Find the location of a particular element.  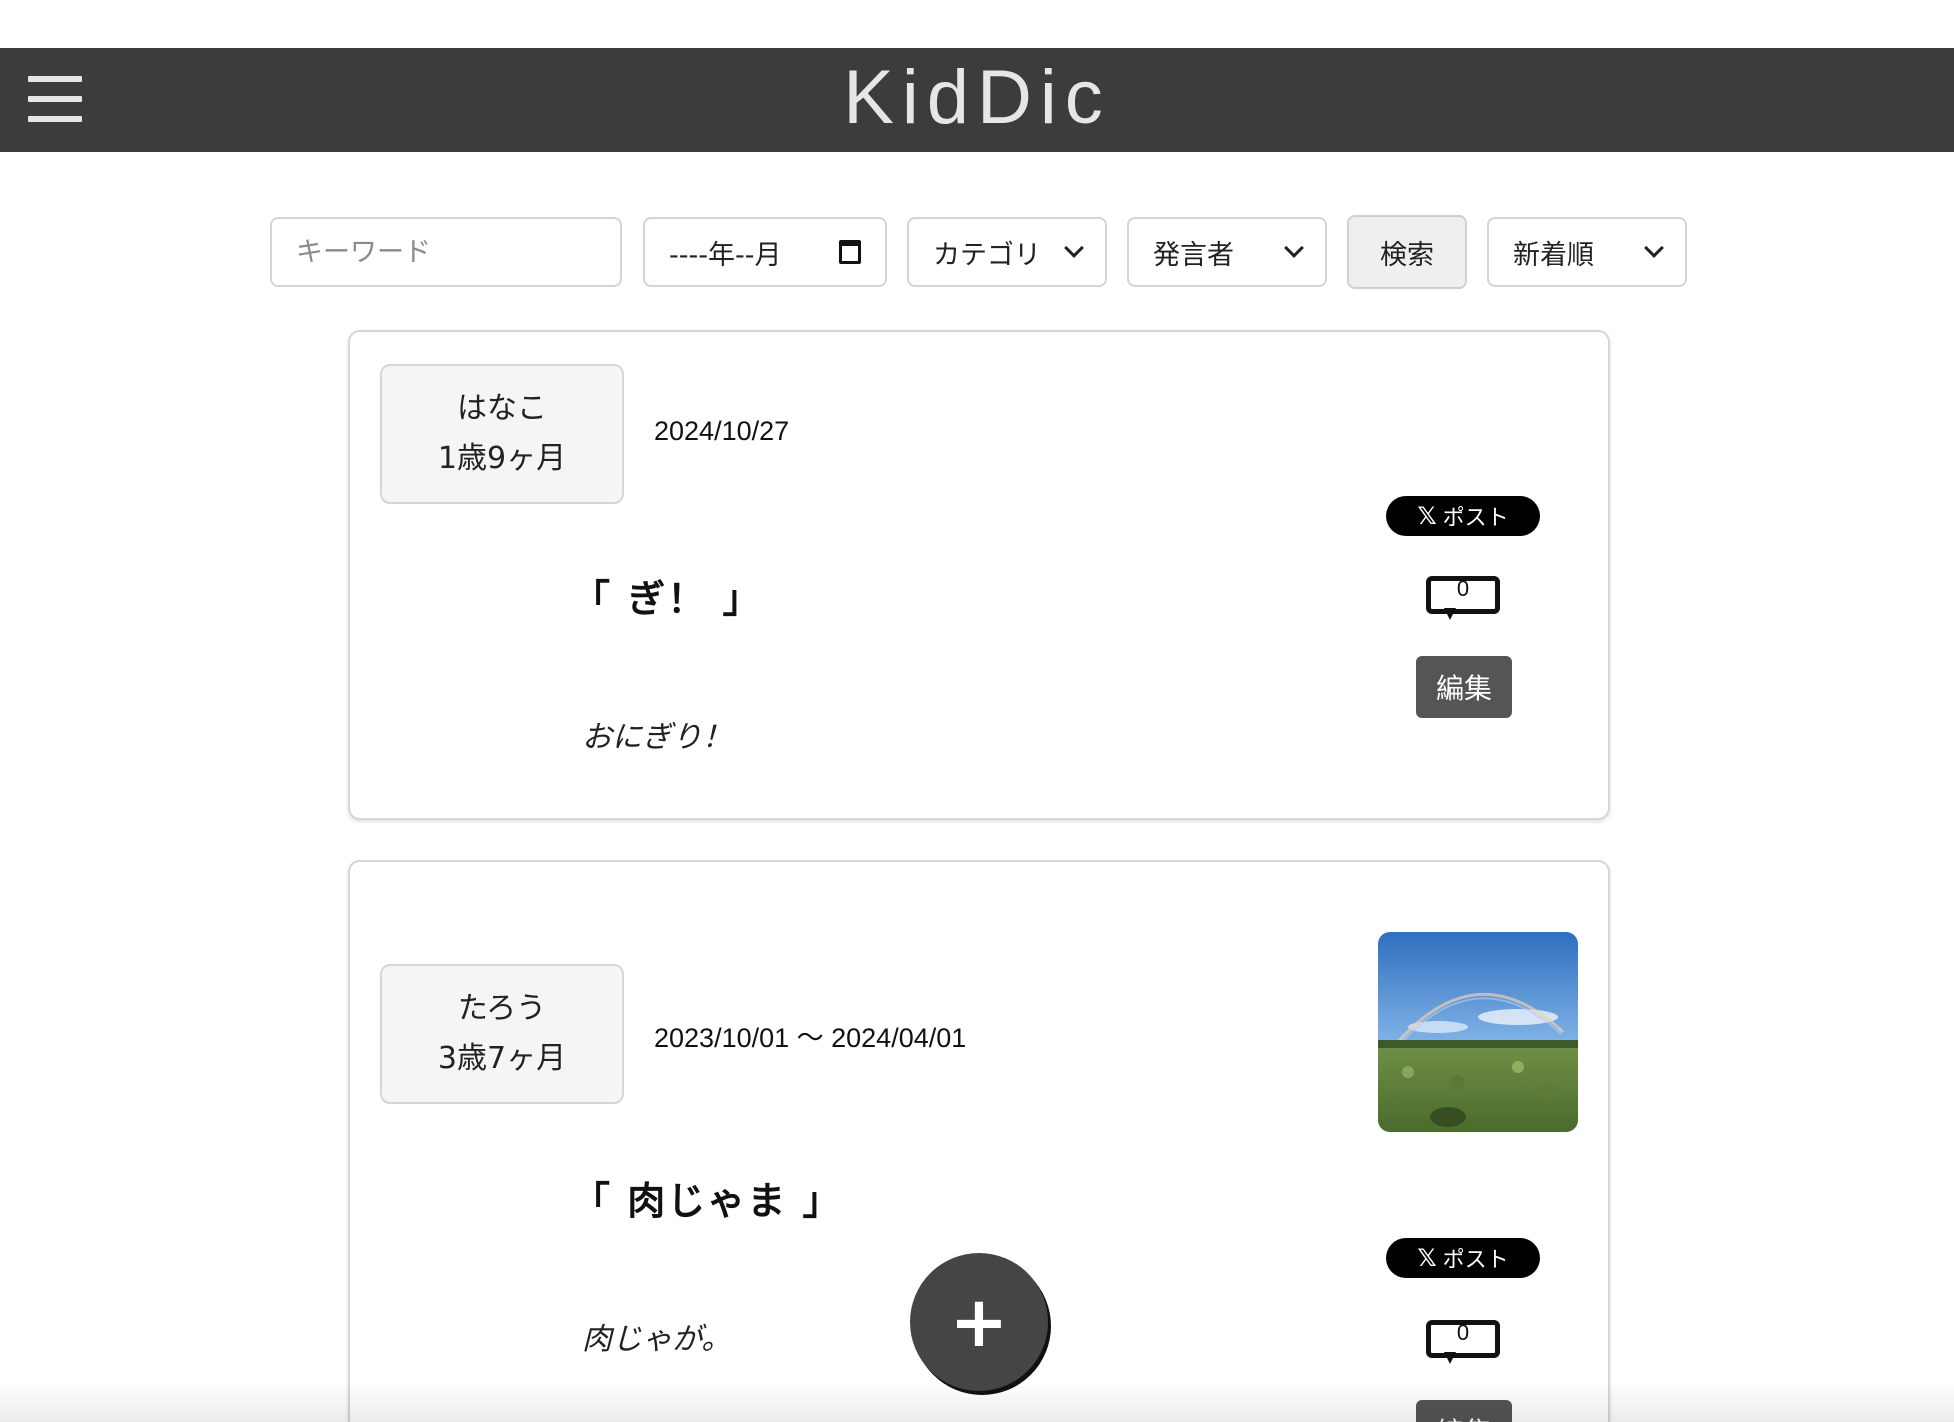

add-post-button: + is located at coordinates (979, 1322).